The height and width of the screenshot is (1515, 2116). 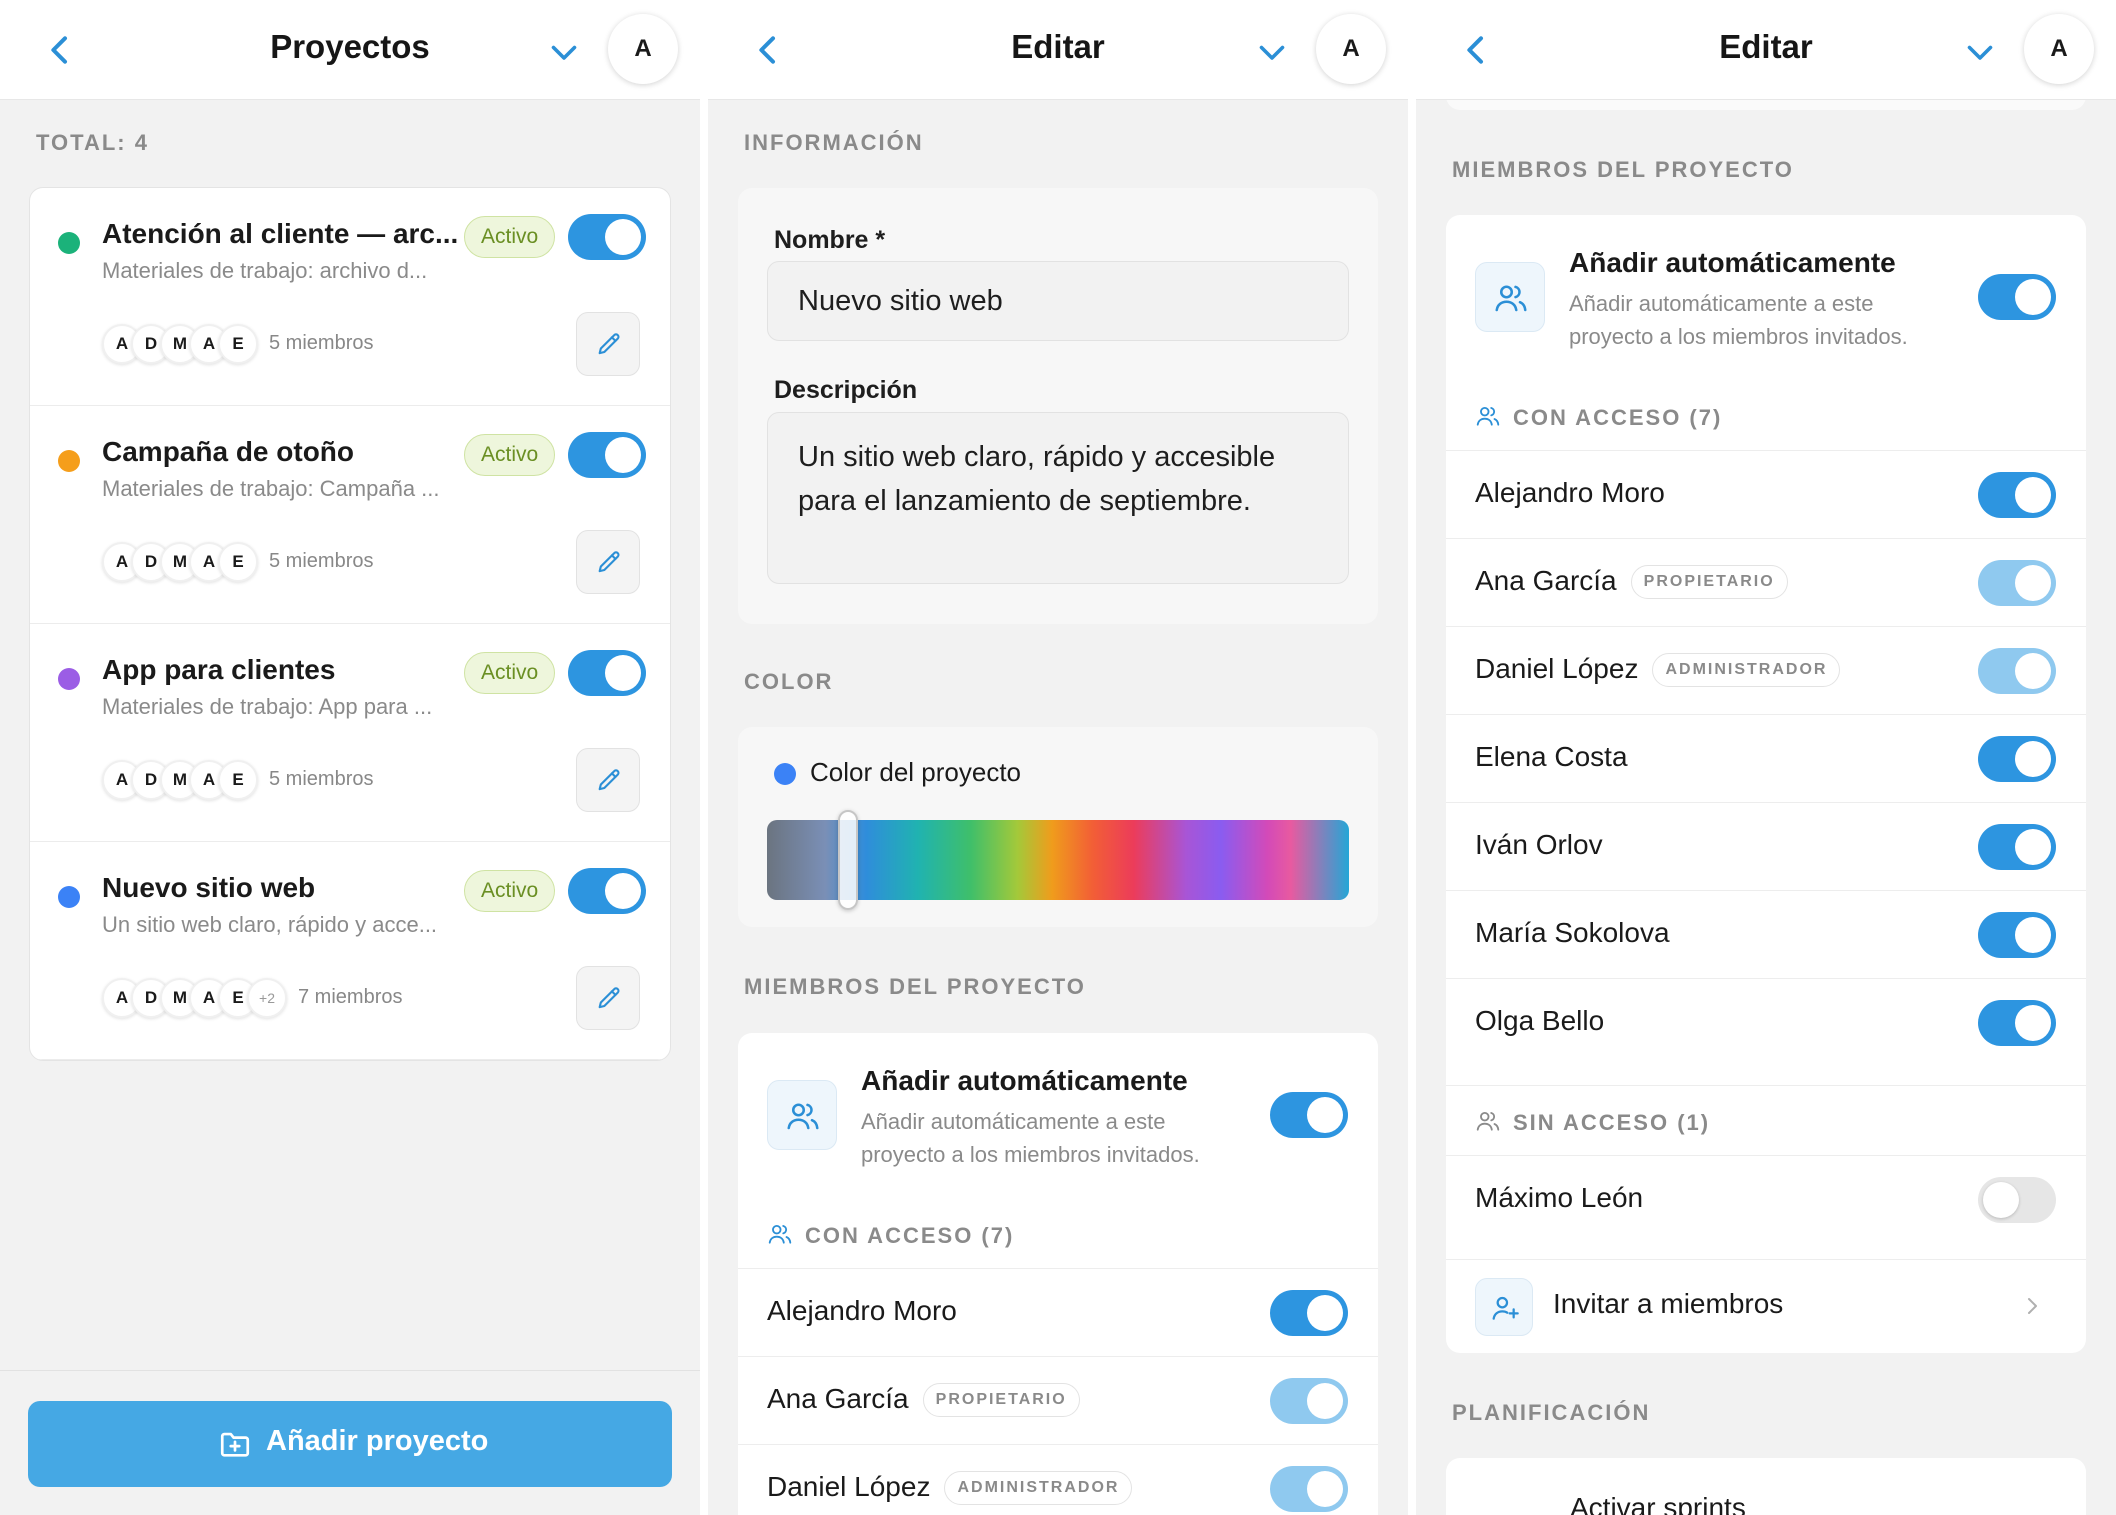 I want to click on member-name-wrap: Máximo León, so click(x=1559, y=1198).